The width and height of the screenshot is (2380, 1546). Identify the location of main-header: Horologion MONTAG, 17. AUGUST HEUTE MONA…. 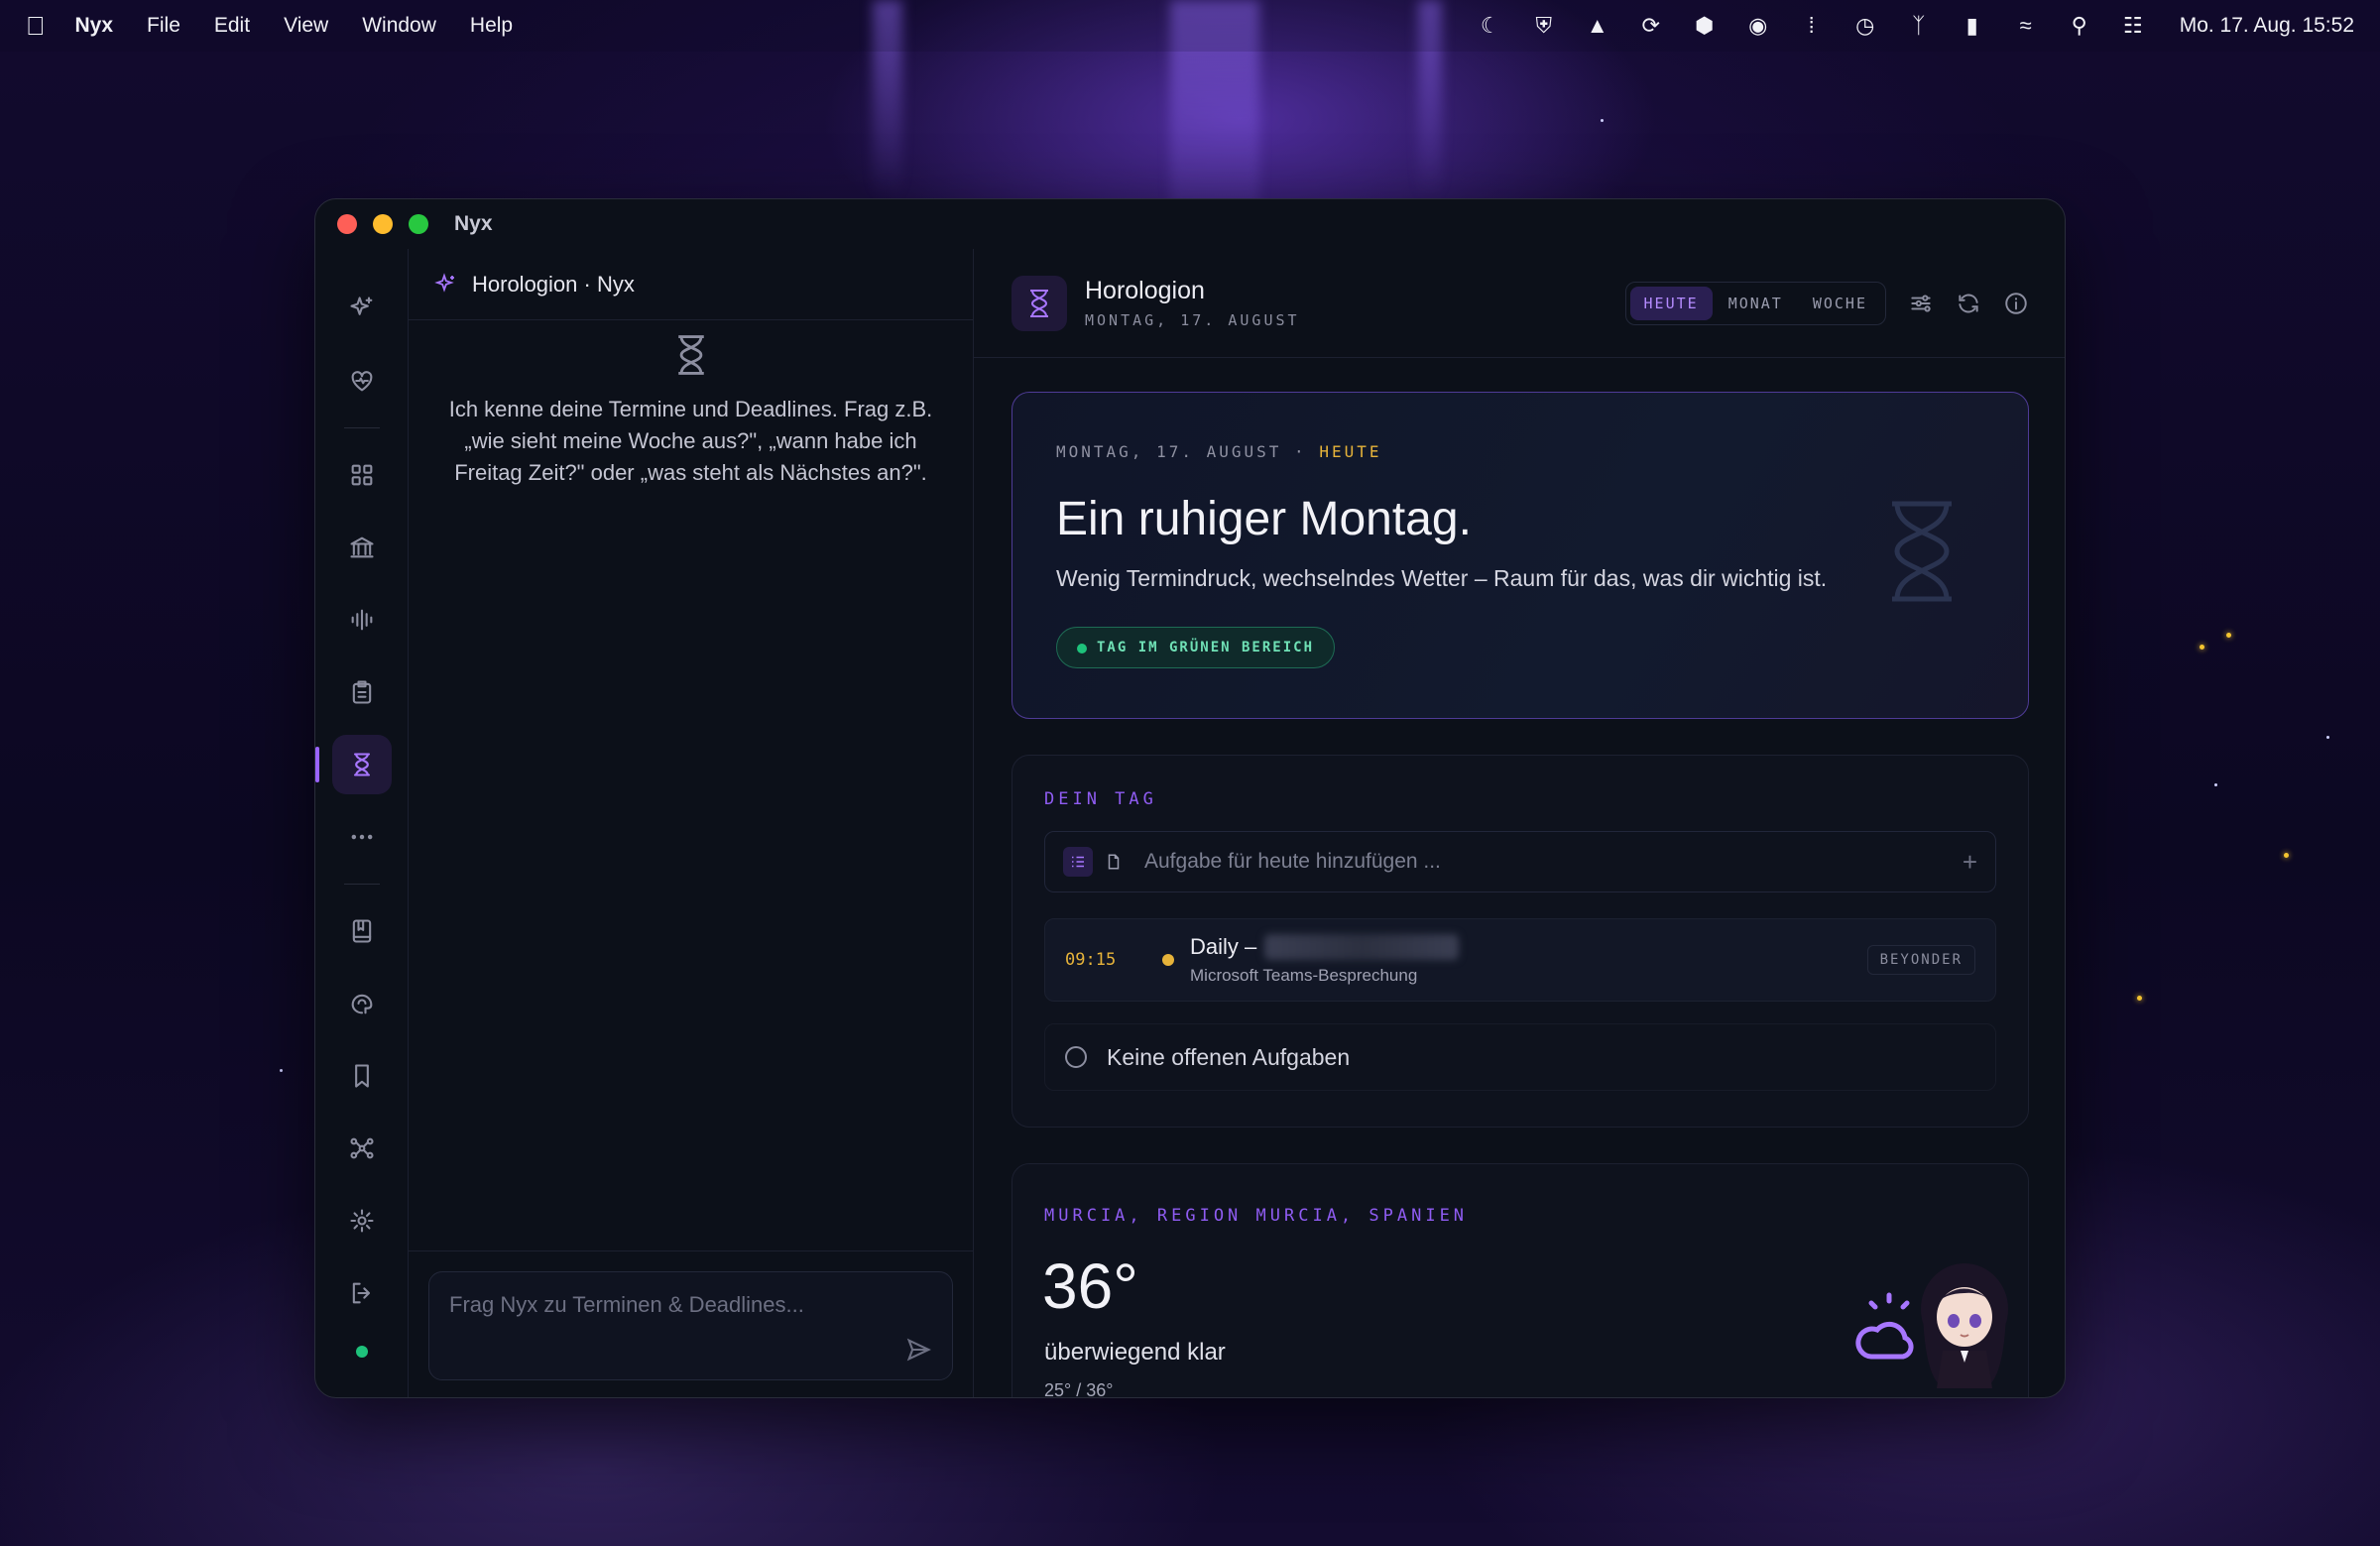
(1519, 303).